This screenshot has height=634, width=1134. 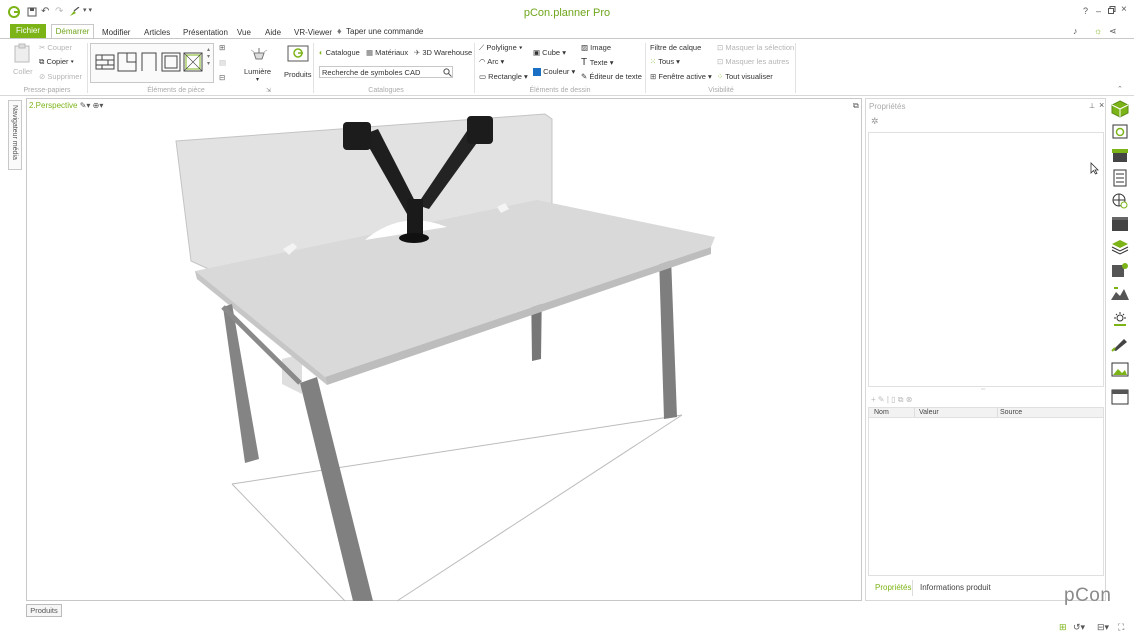 I want to click on layer-filter-button: Filtre de calque, so click(x=675, y=47).